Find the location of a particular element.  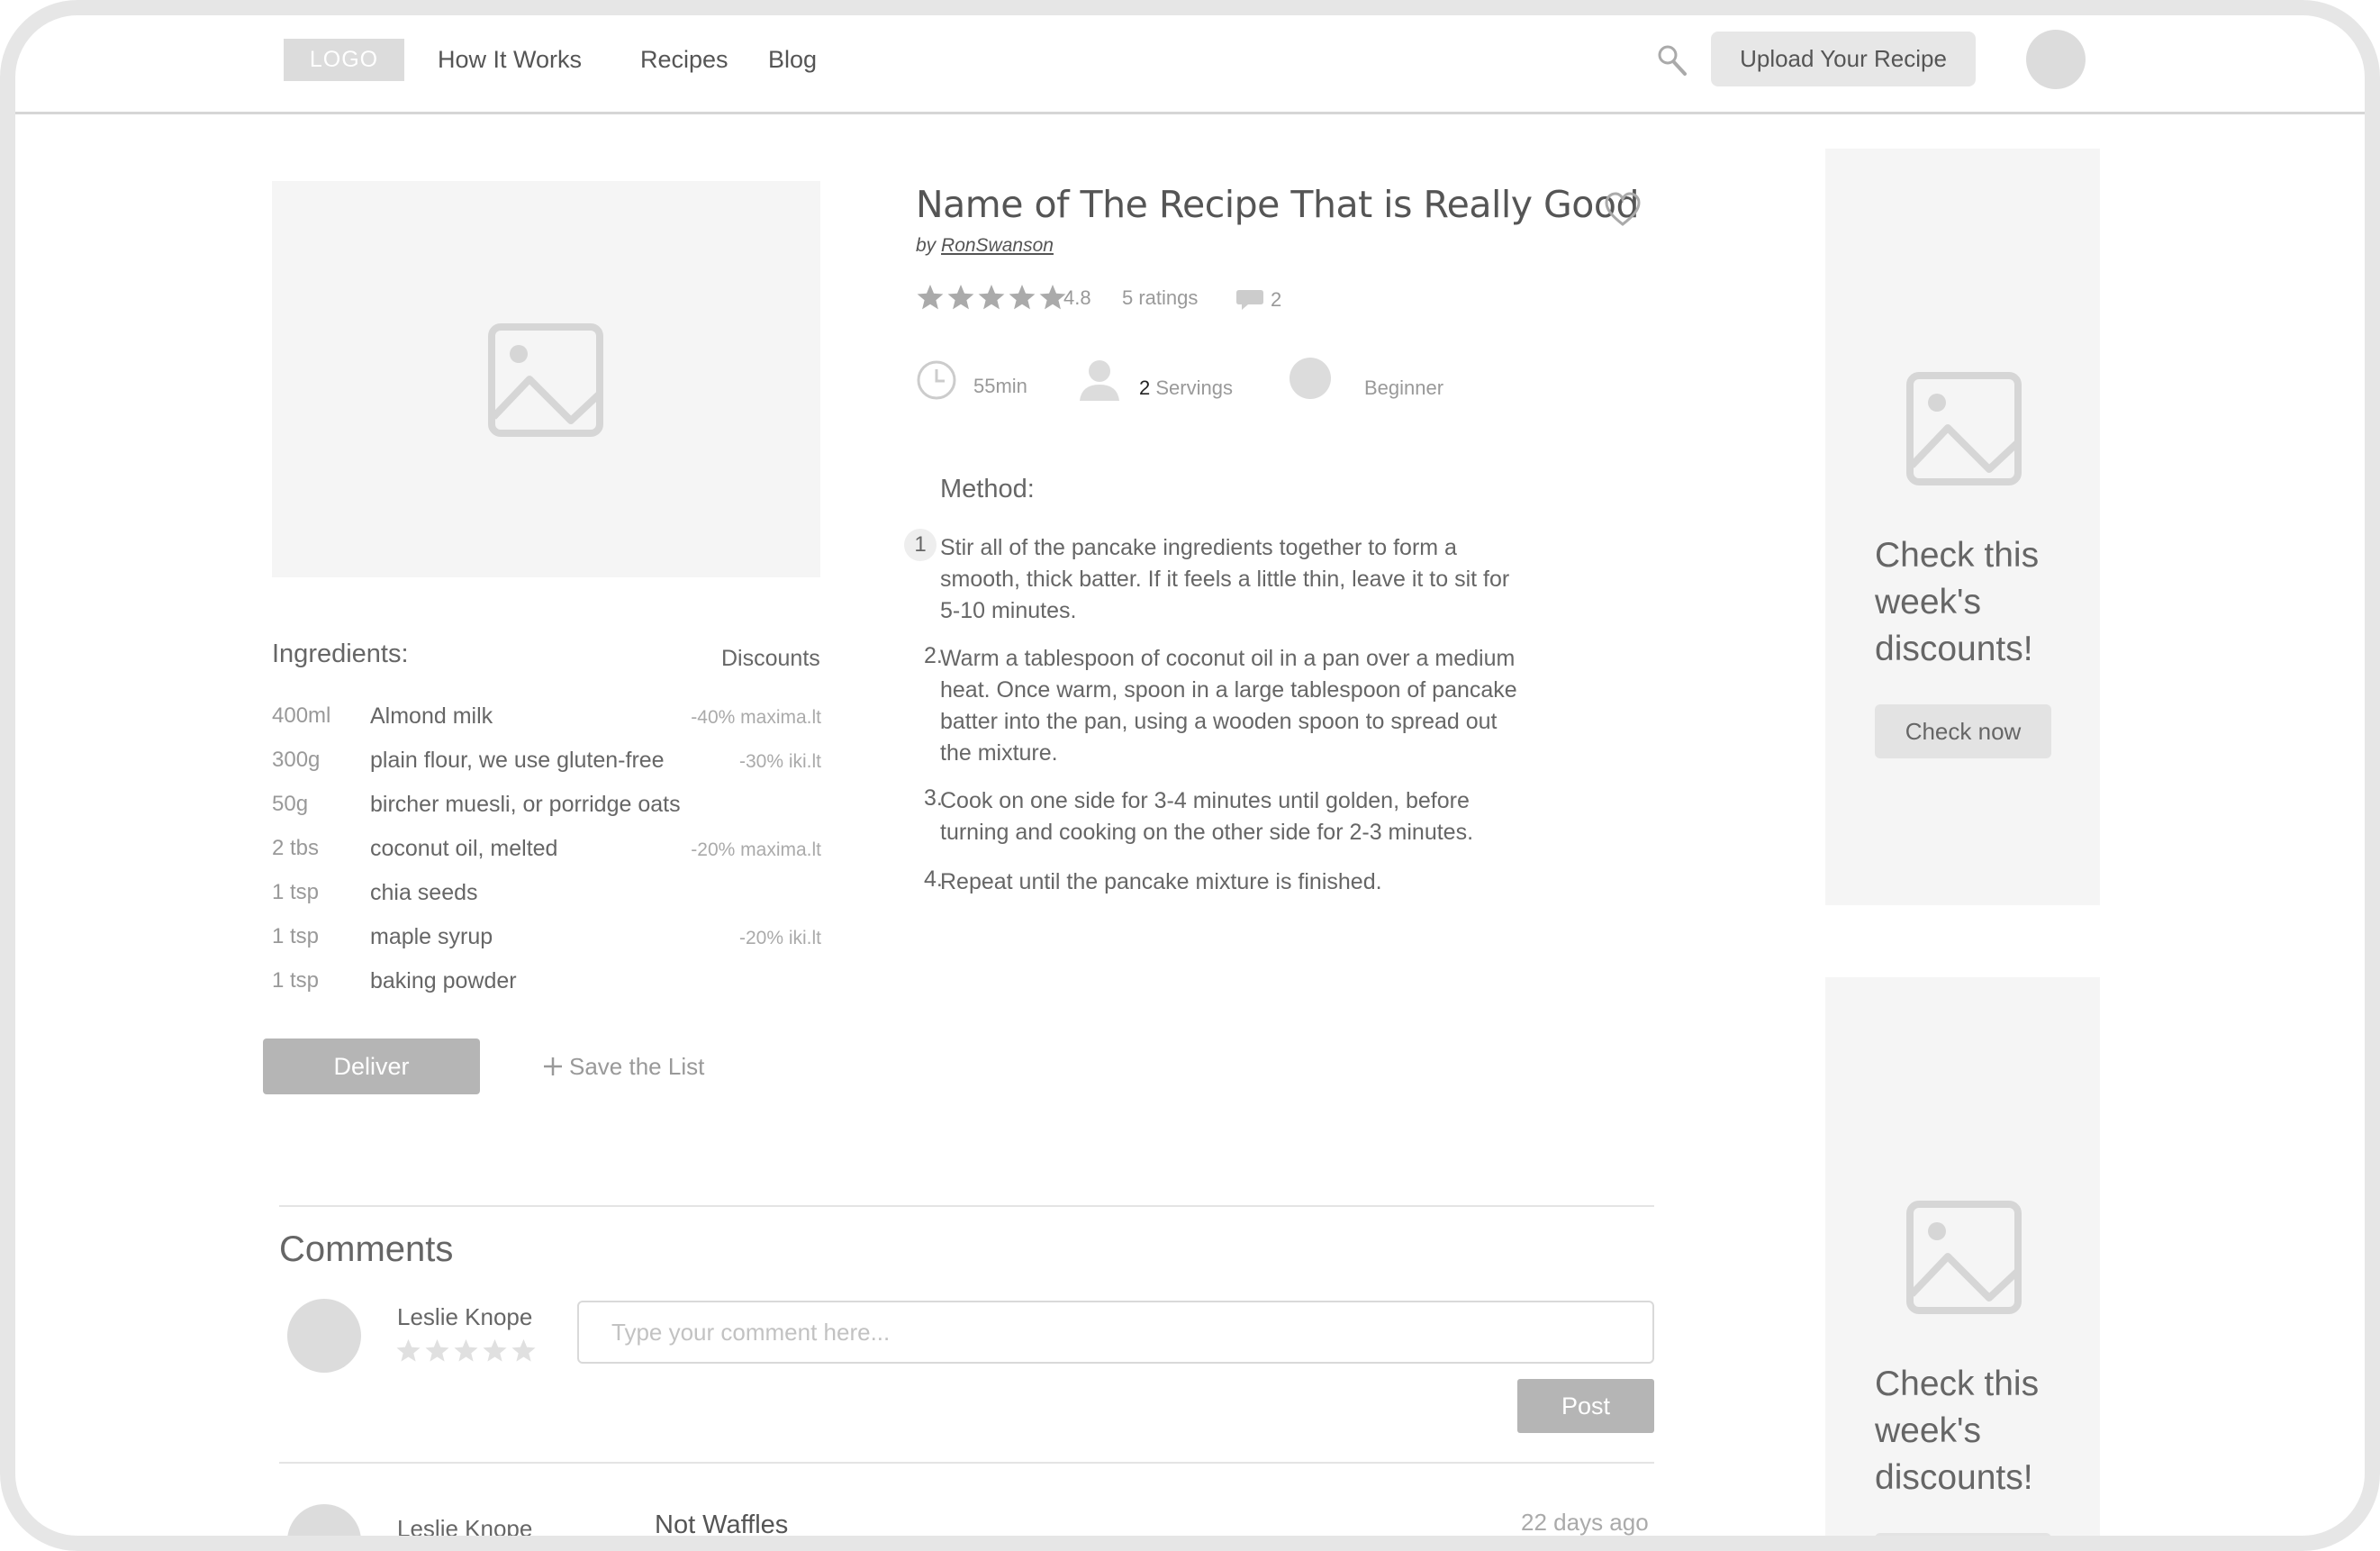

commenter-name: Leslie Knope is located at coordinates (465, 1316).